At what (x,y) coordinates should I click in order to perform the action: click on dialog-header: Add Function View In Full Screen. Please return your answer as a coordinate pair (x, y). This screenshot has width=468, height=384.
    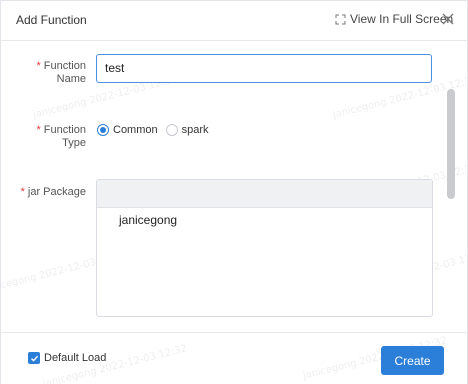
    Looking at the image, I should click on (234, 21).